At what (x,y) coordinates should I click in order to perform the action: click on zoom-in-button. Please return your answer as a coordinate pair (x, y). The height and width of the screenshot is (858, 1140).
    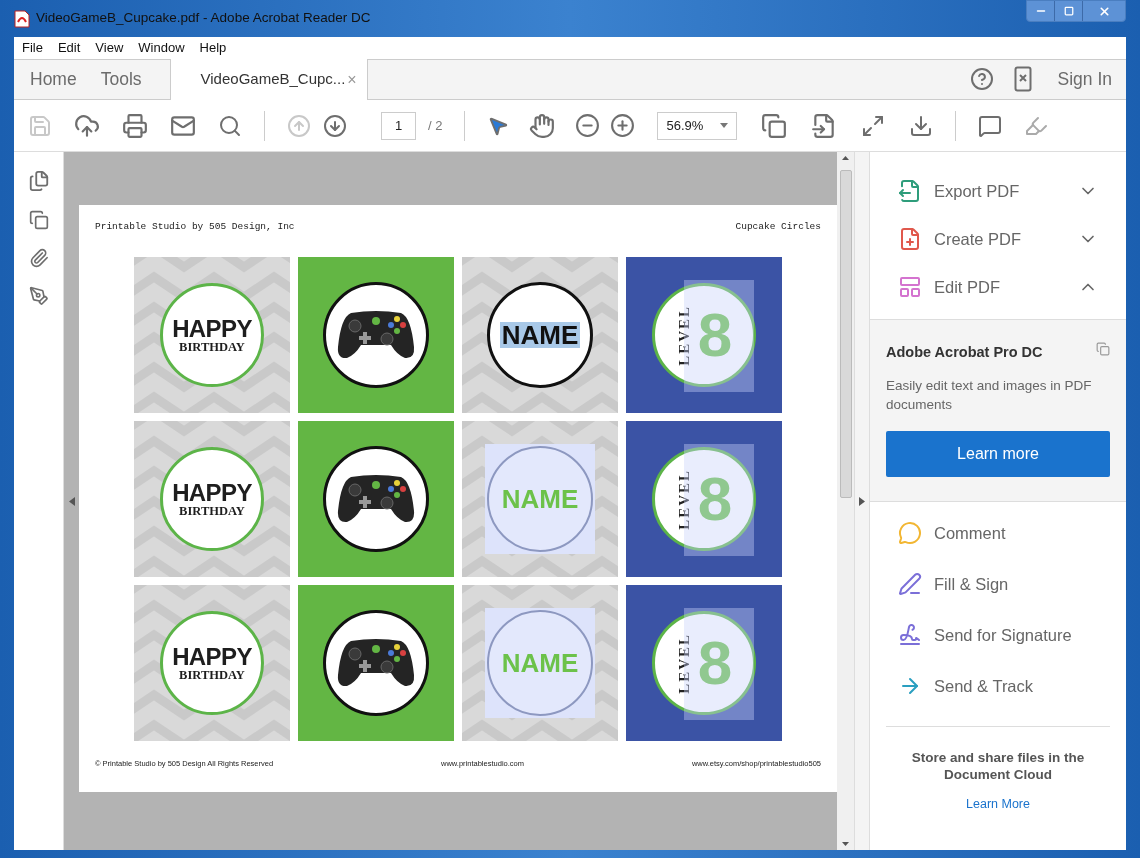
    Looking at the image, I should click on (623, 125).